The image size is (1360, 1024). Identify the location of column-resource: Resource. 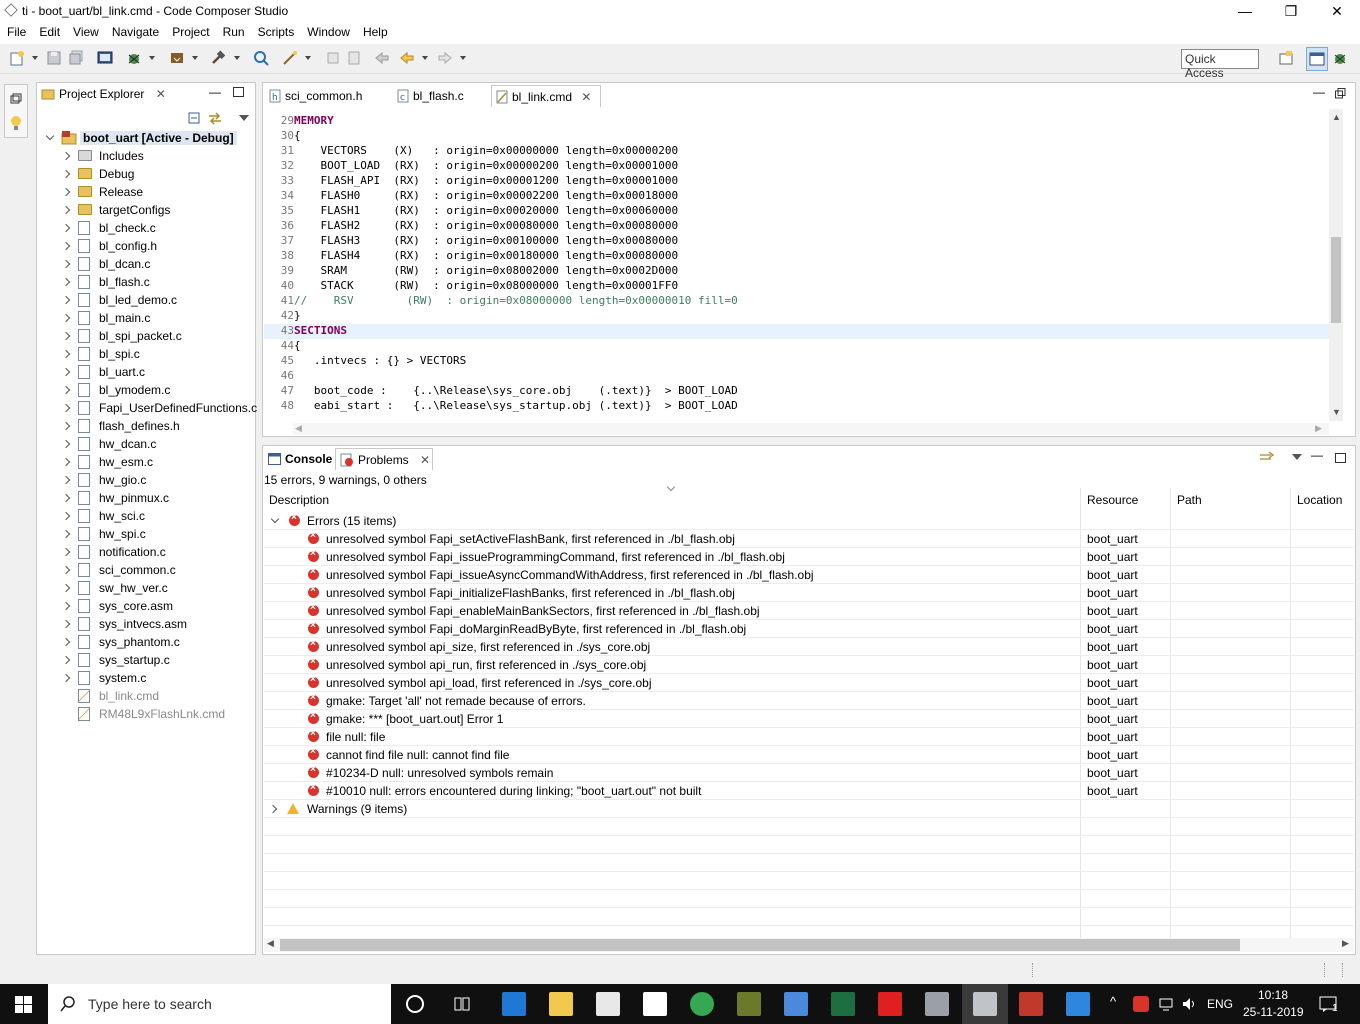
(1112, 500).